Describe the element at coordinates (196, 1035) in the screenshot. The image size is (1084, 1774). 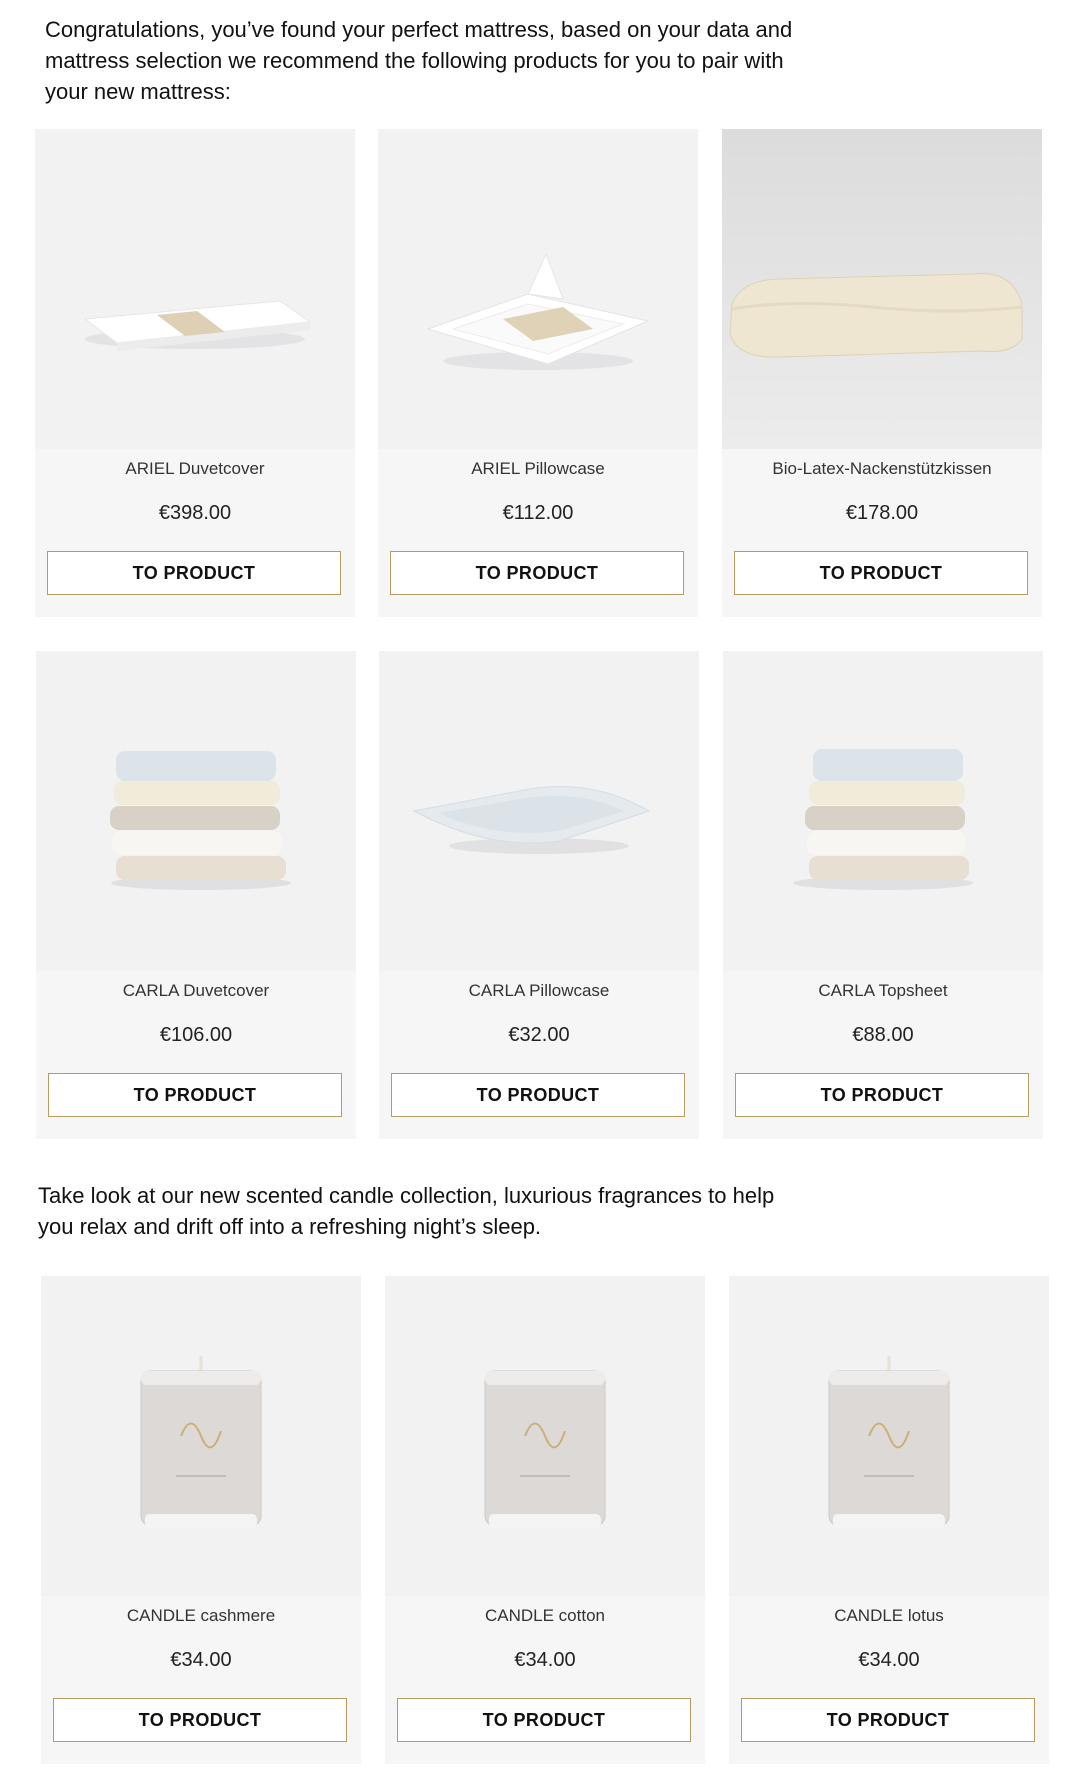
I see `product-price: €106.00` at that location.